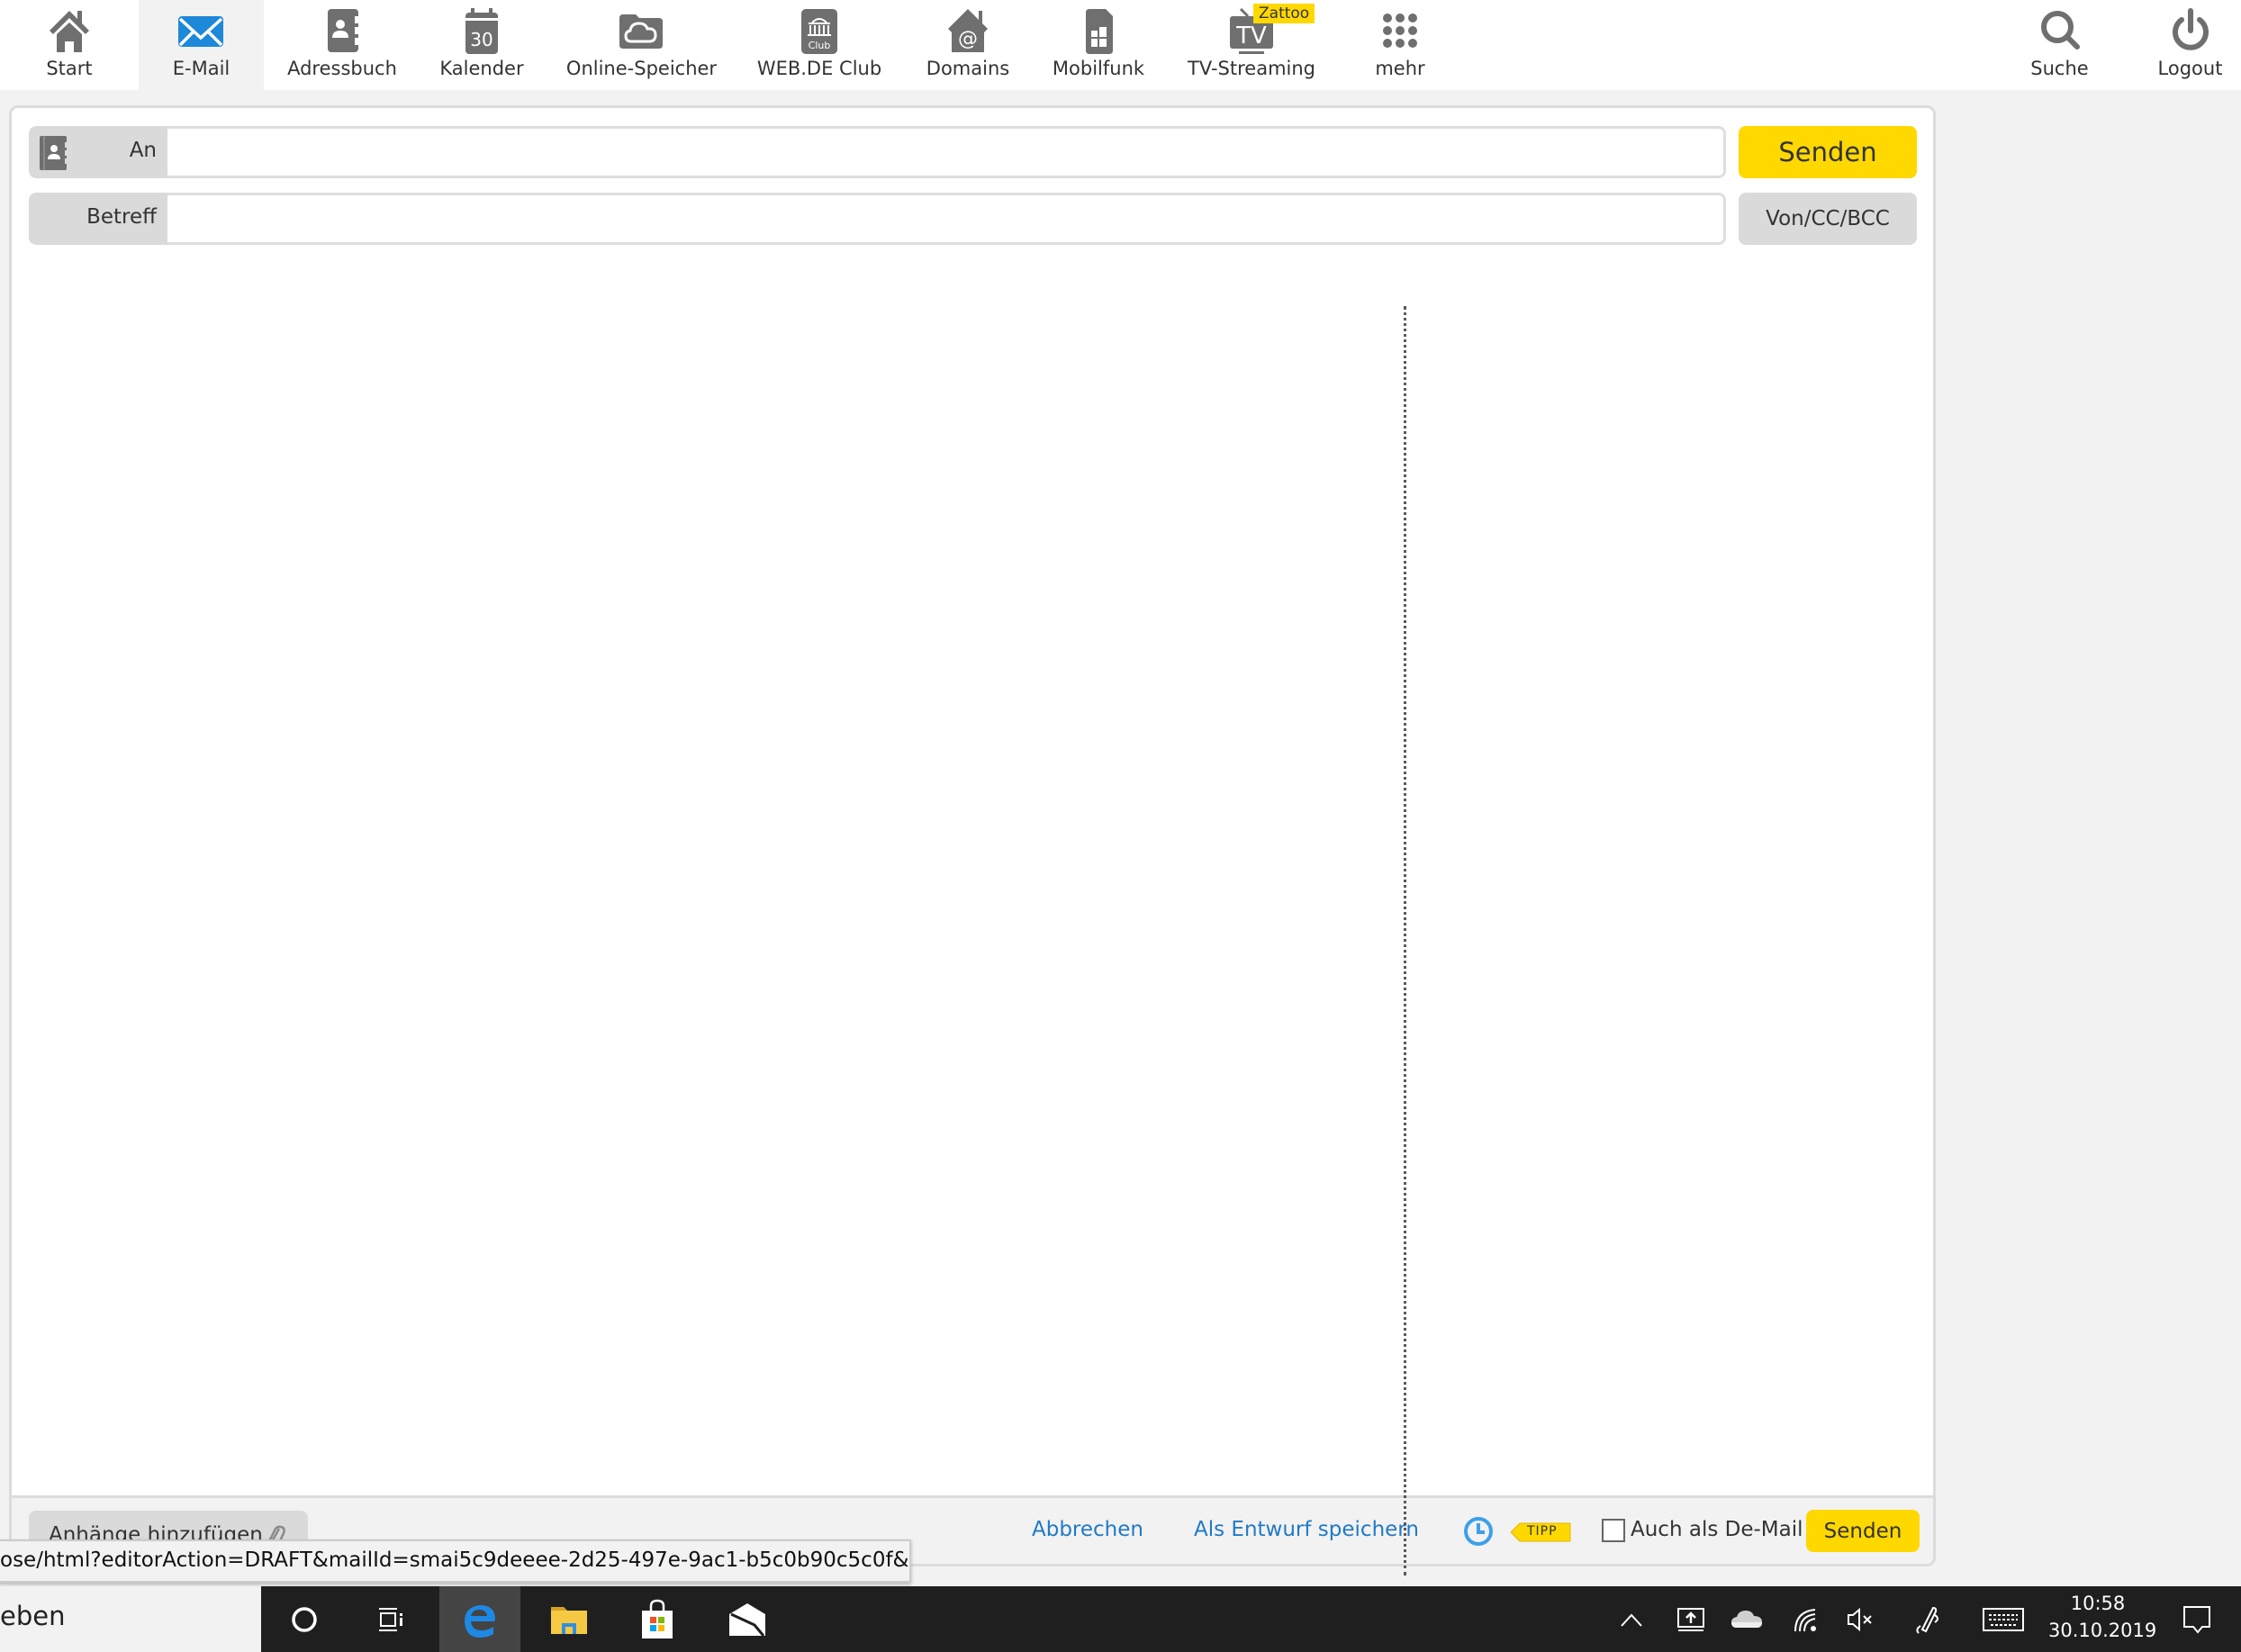  Describe the element at coordinates (1251, 36) in the screenshot. I see `svg-text: TV` at that location.